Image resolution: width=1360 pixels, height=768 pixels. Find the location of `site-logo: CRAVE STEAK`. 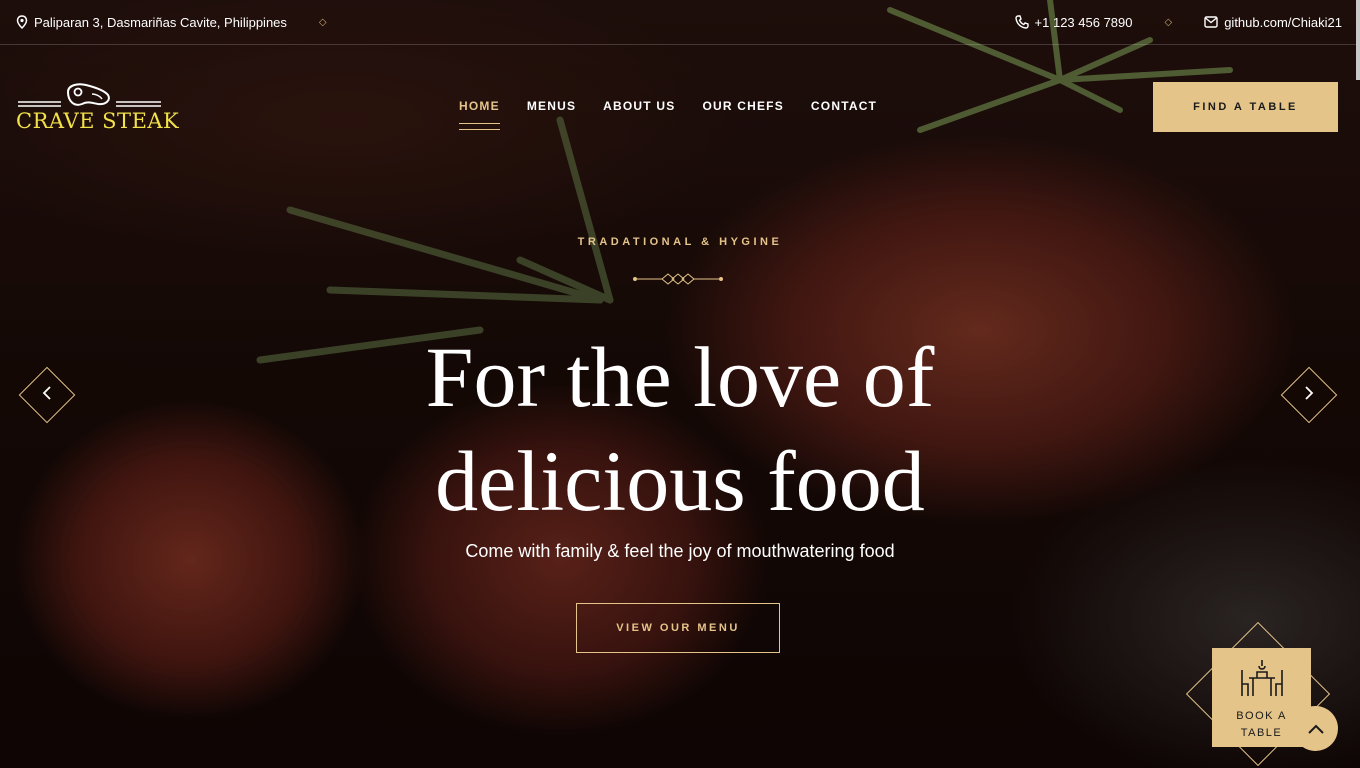

site-logo: CRAVE STEAK is located at coordinates (97, 108).